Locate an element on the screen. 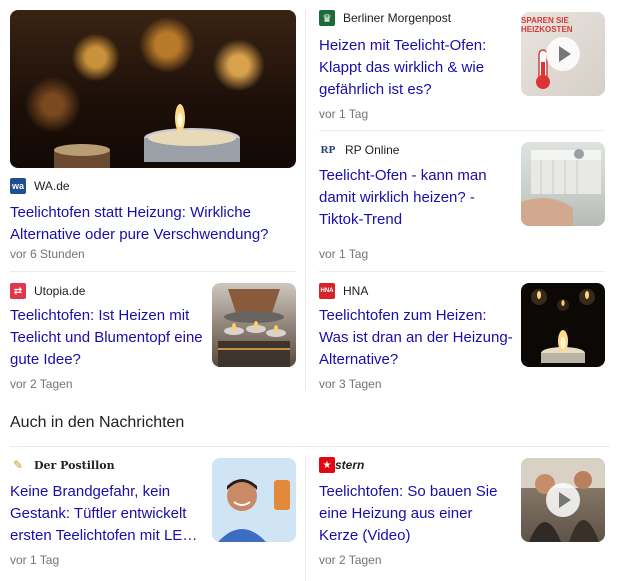  source-name: stern is located at coordinates (350, 465).